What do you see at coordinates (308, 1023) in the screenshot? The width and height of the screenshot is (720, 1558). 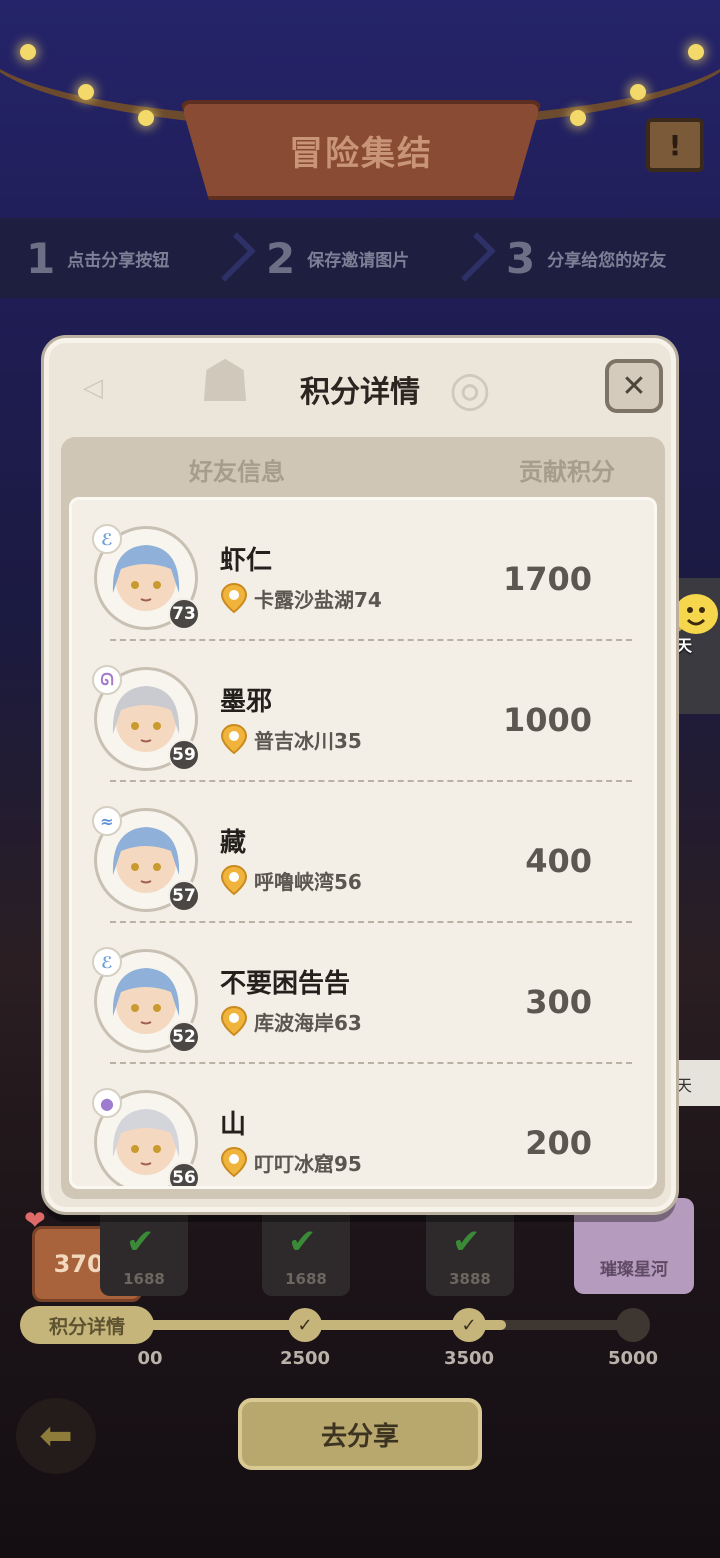 I see `friend-location: 库波海岸63` at bounding box center [308, 1023].